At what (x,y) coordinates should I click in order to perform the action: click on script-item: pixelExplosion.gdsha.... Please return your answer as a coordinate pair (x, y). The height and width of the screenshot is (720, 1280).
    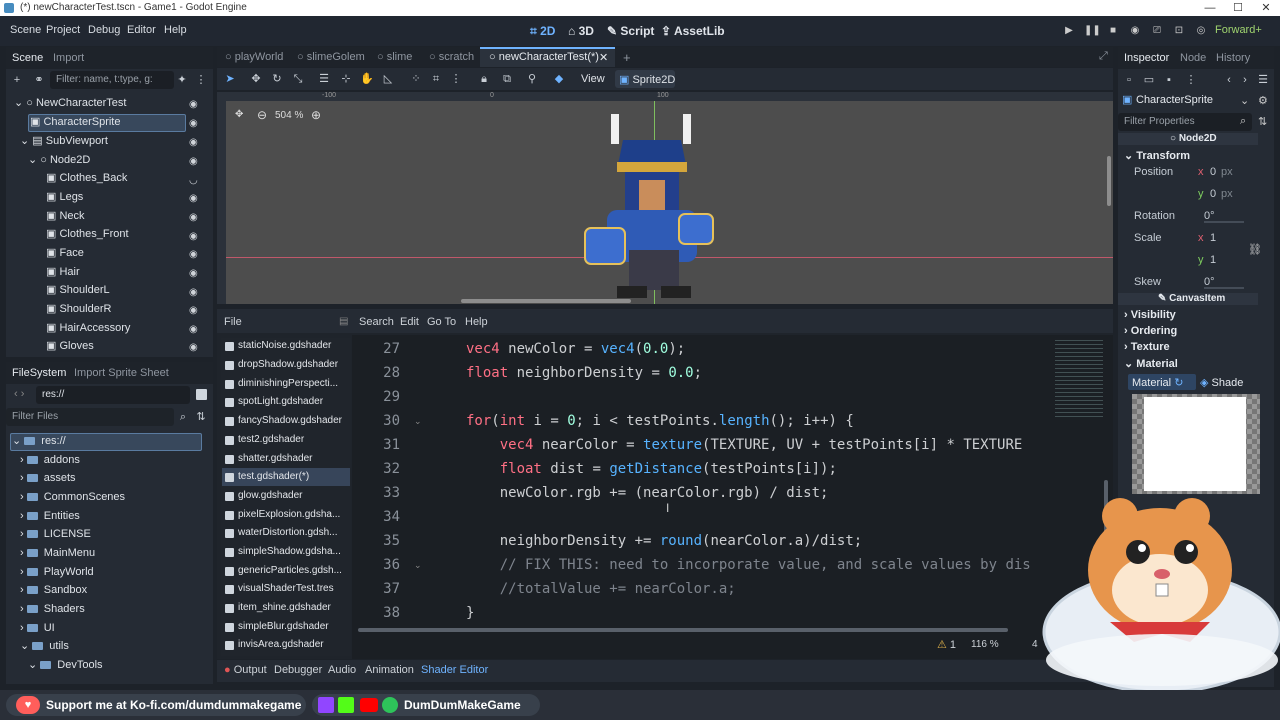
    Looking at the image, I should click on (285, 515).